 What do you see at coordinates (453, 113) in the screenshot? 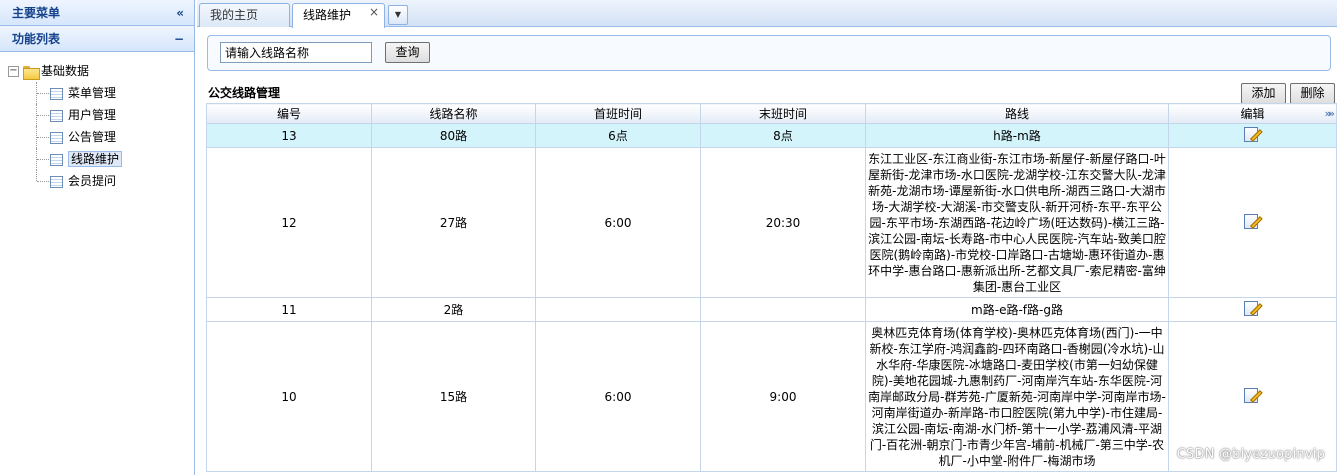
I see `column-header-name: 线路名称` at bounding box center [453, 113].